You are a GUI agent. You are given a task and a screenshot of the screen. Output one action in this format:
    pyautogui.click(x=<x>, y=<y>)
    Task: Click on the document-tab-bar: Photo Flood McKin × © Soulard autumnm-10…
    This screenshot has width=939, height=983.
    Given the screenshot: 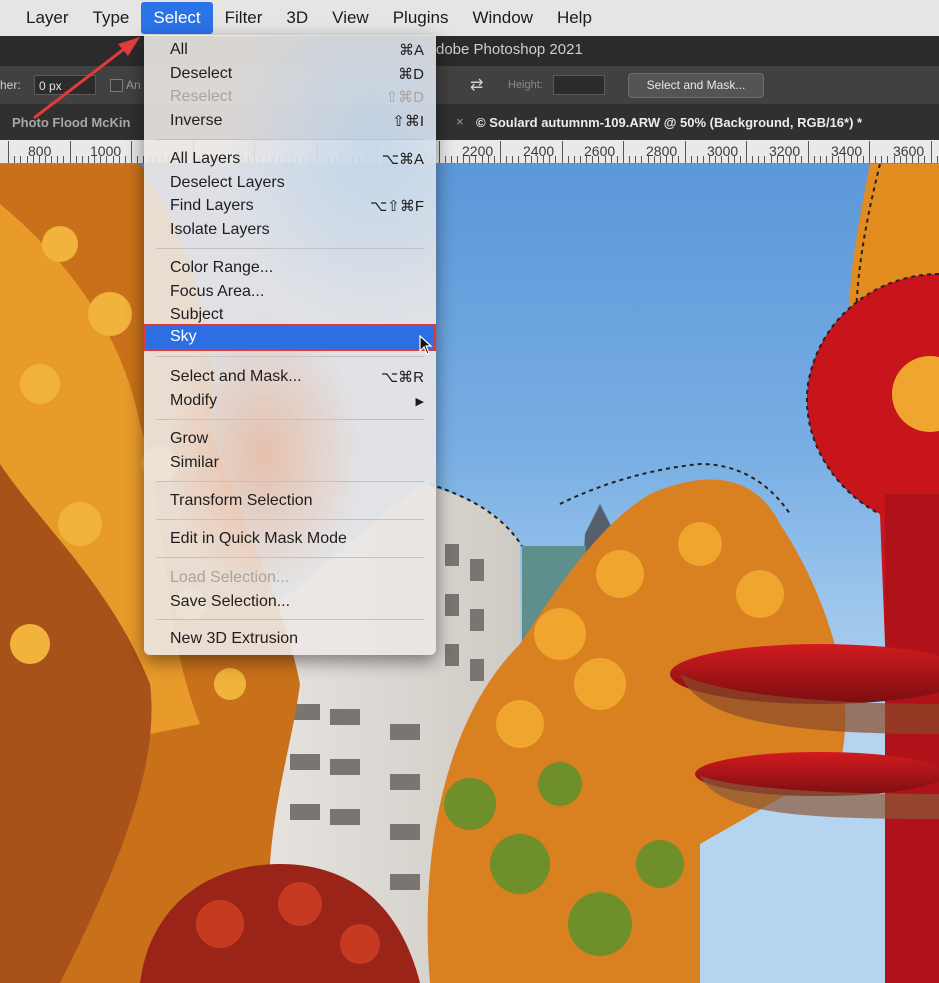 What is the action you would take?
    pyautogui.click(x=469, y=122)
    